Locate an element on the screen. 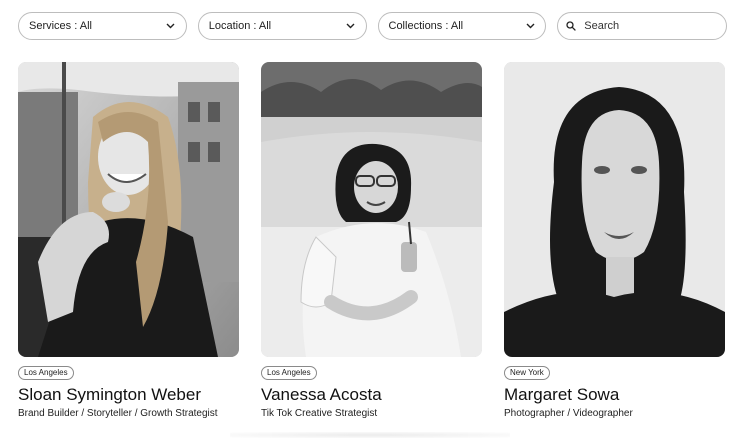  creator-name: Margaret Sowa is located at coordinates (614, 394).